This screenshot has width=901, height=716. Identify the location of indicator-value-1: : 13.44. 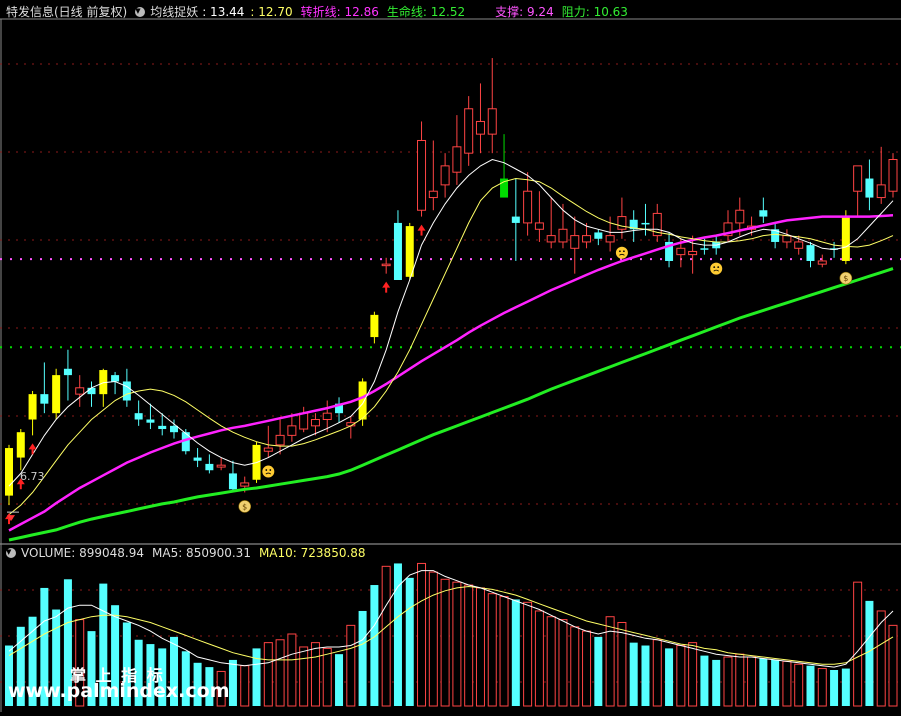
(223, 11).